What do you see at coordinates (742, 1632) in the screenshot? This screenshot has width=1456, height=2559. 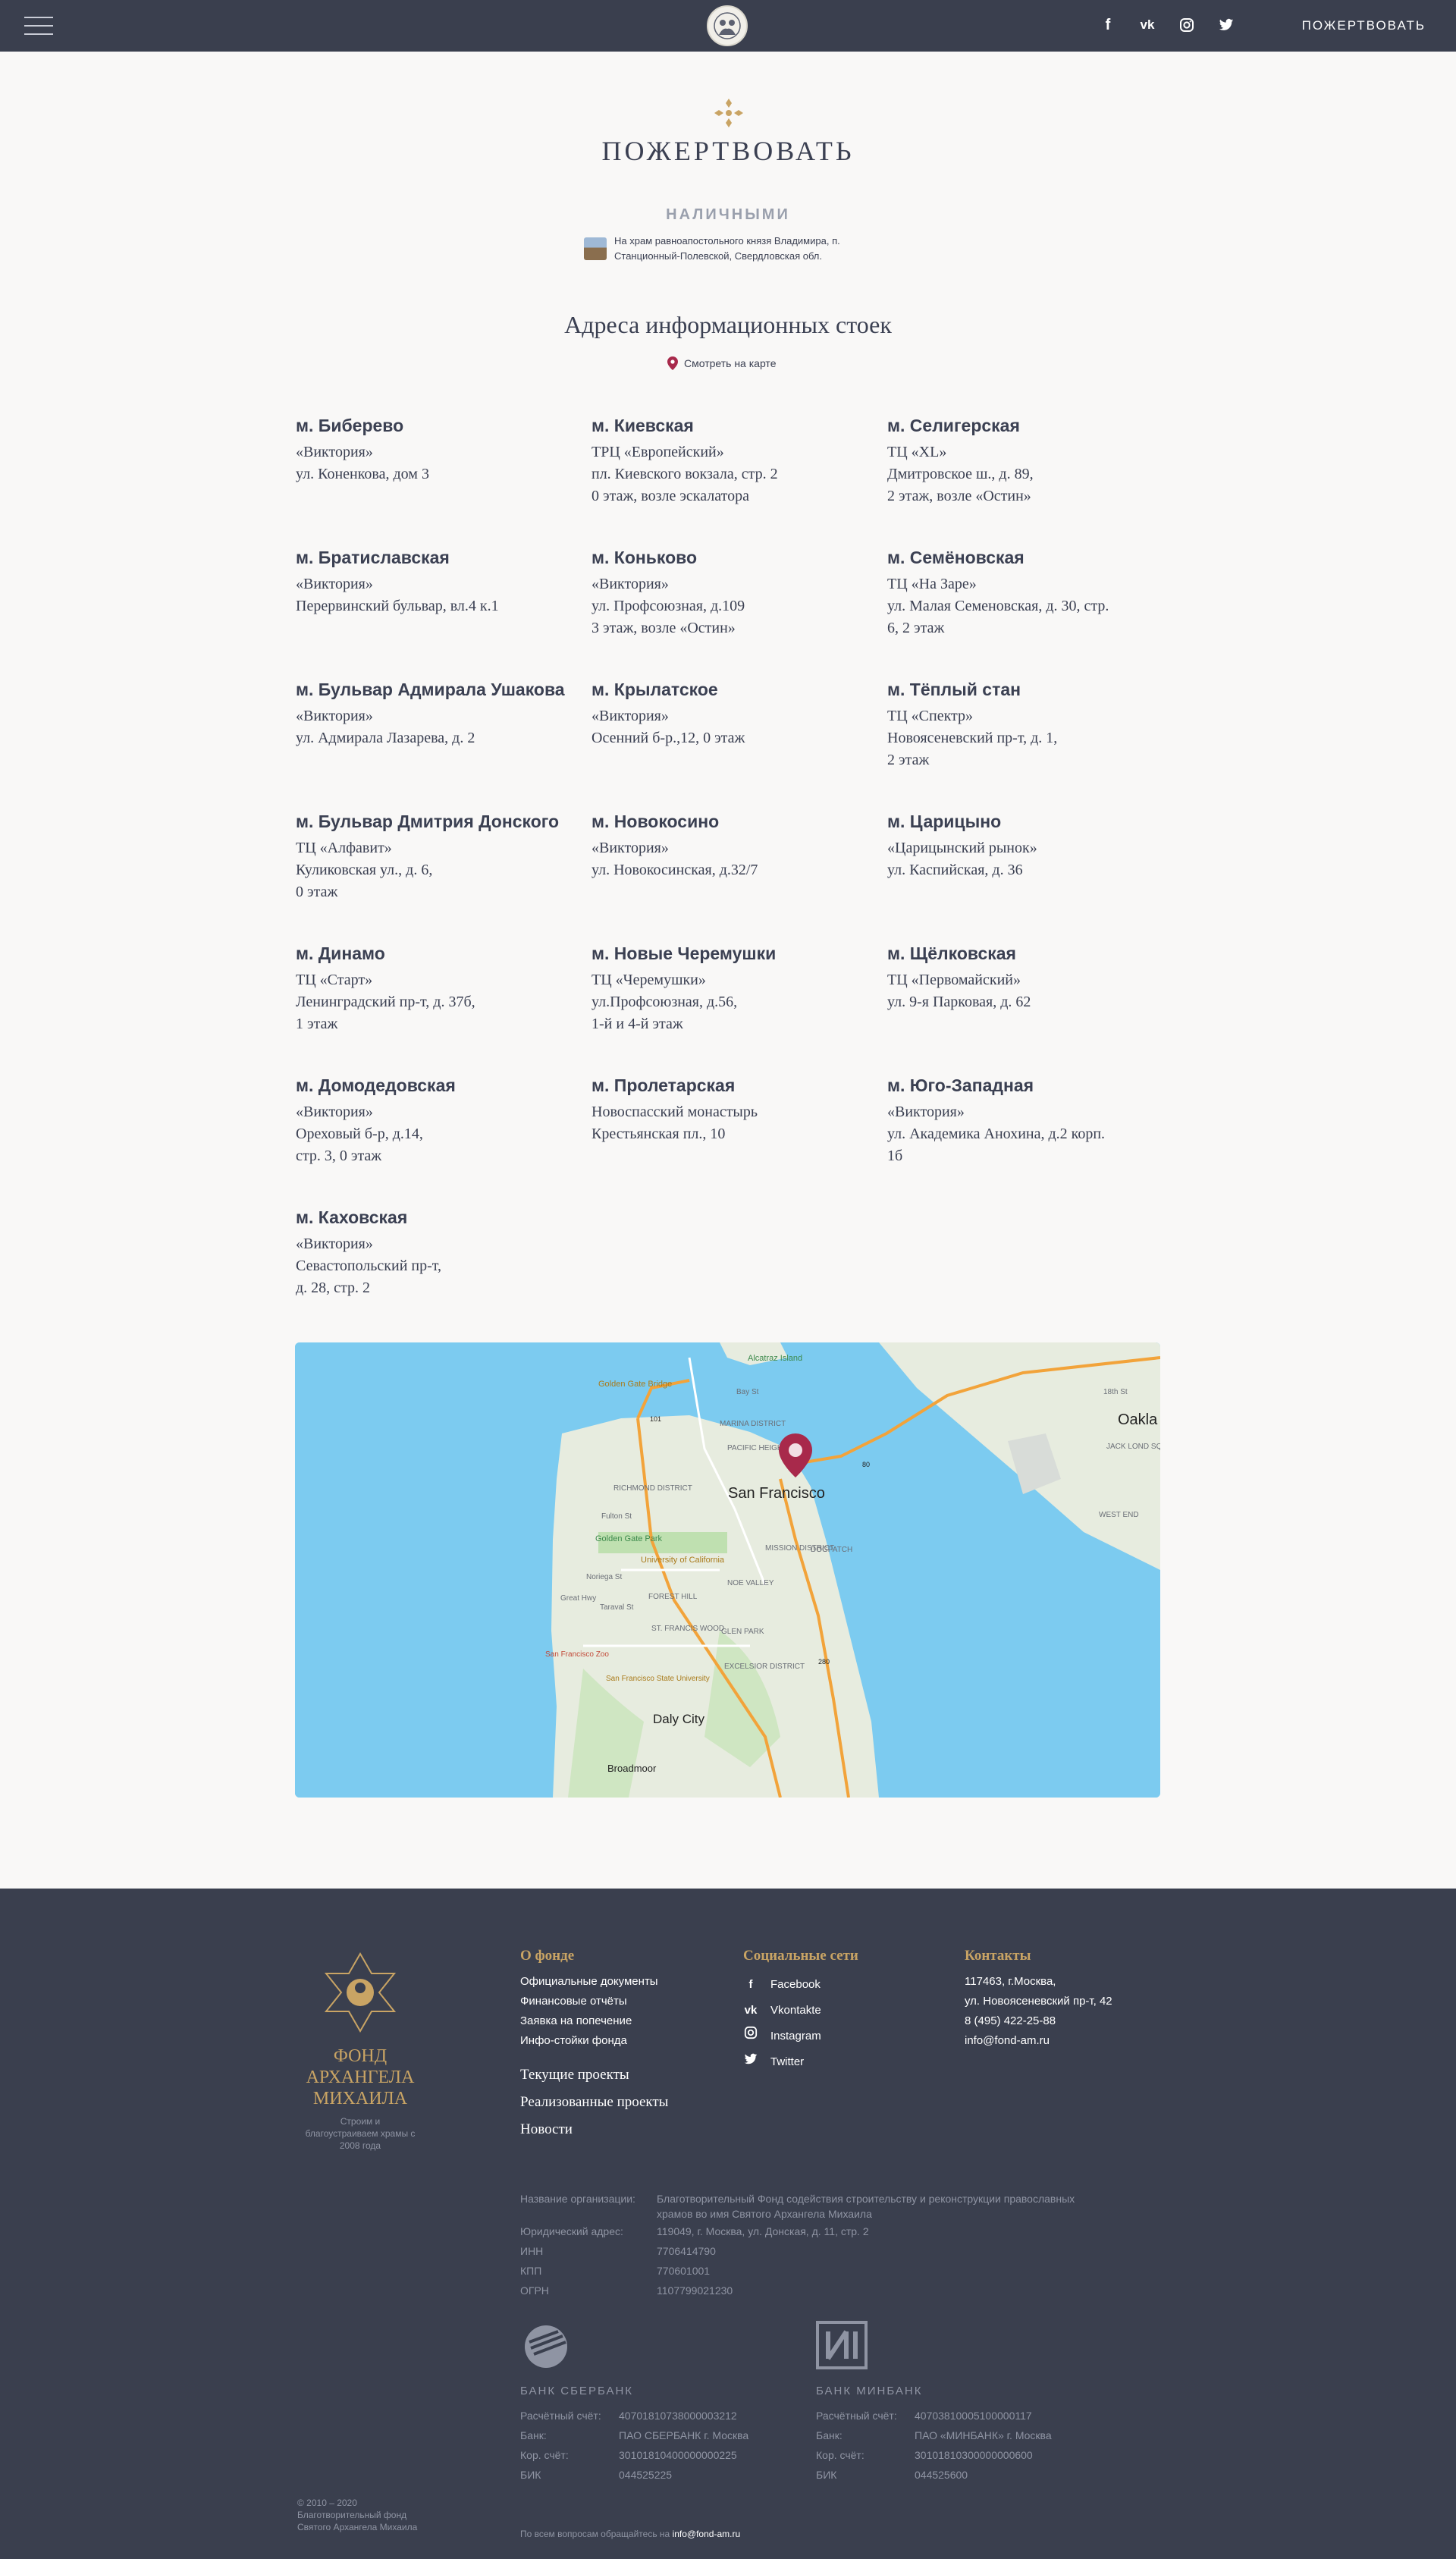 I see `map-label: GLEN PARK` at bounding box center [742, 1632].